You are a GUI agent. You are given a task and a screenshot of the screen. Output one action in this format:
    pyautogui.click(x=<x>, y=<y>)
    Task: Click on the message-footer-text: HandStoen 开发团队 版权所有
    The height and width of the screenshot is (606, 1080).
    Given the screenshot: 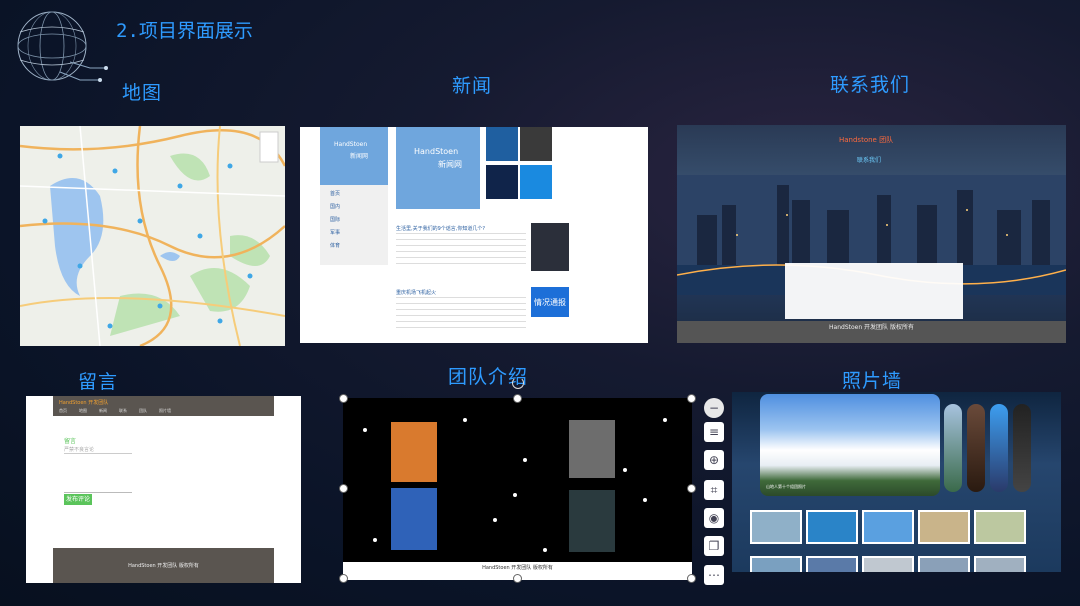 What is the action you would take?
    pyautogui.click(x=163, y=566)
    